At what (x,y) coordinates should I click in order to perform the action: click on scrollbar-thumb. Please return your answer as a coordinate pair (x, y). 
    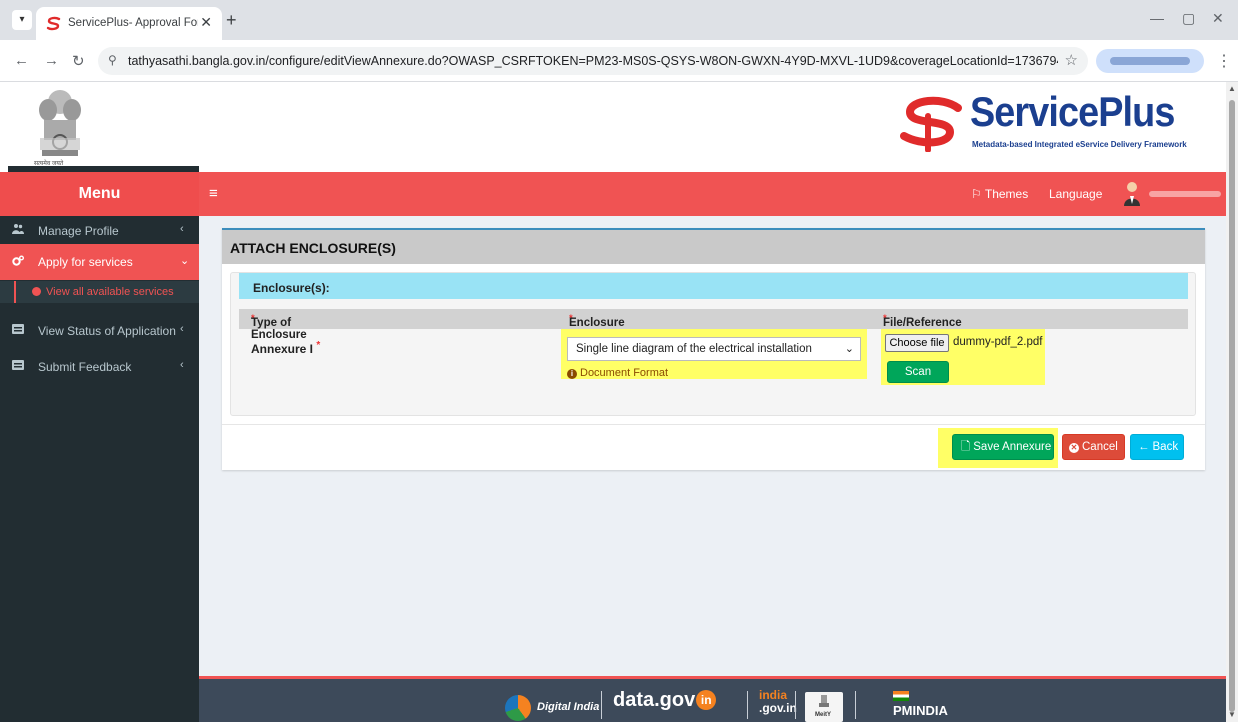
    Looking at the image, I should click on (1232, 406).